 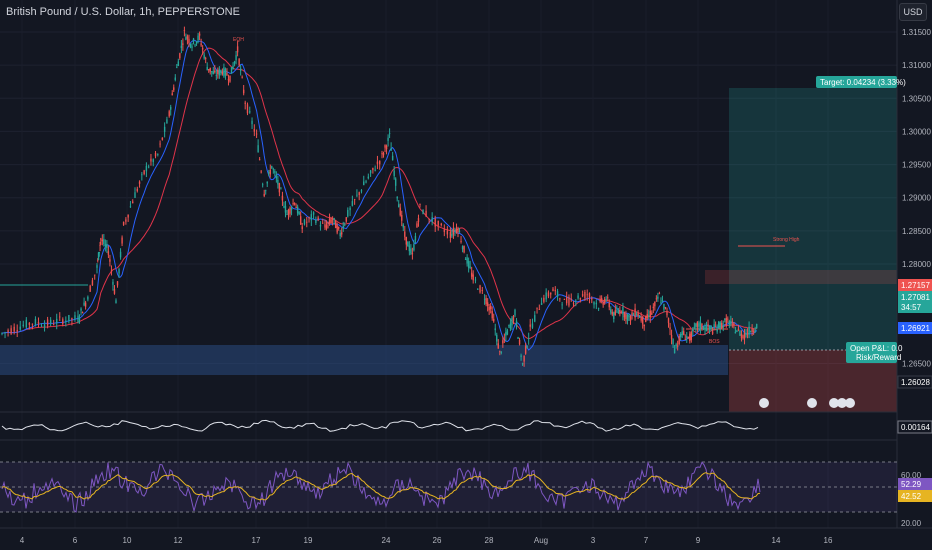 What do you see at coordinates (308, 540) in the screenshot?
I see `date-tick-label: 19` at bounding box center [308, 540].